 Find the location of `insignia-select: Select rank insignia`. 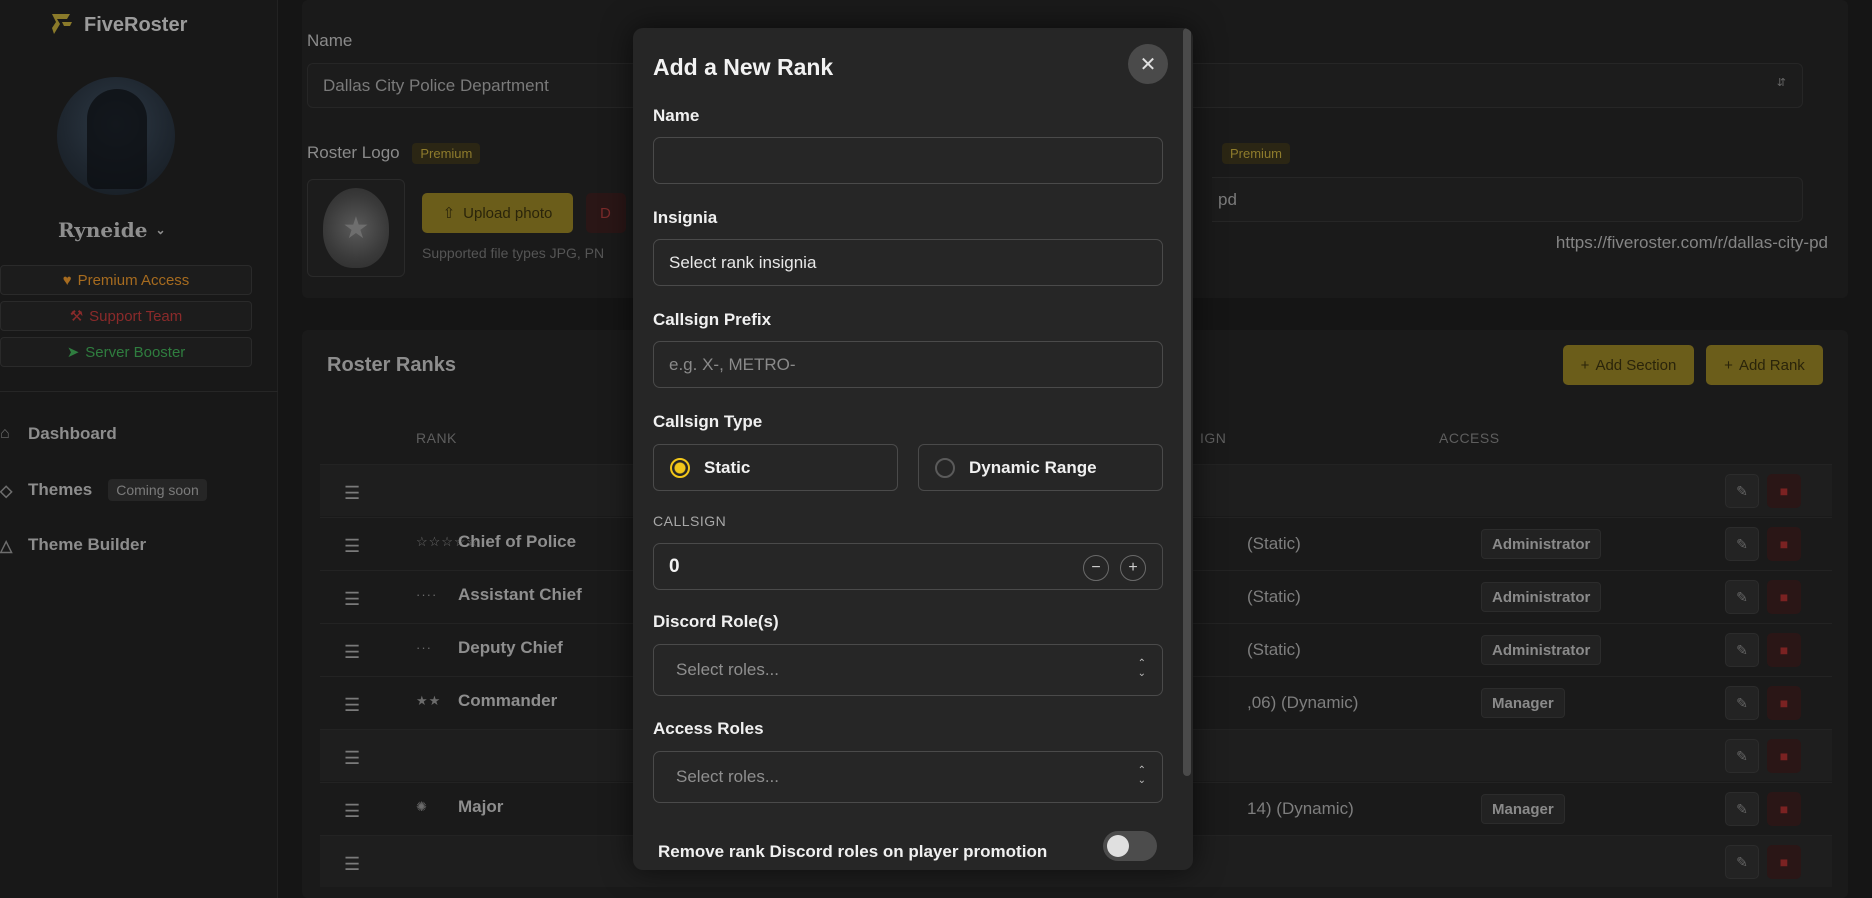

insignia-select: Select rank insignia is located at coordinates (908, 262).